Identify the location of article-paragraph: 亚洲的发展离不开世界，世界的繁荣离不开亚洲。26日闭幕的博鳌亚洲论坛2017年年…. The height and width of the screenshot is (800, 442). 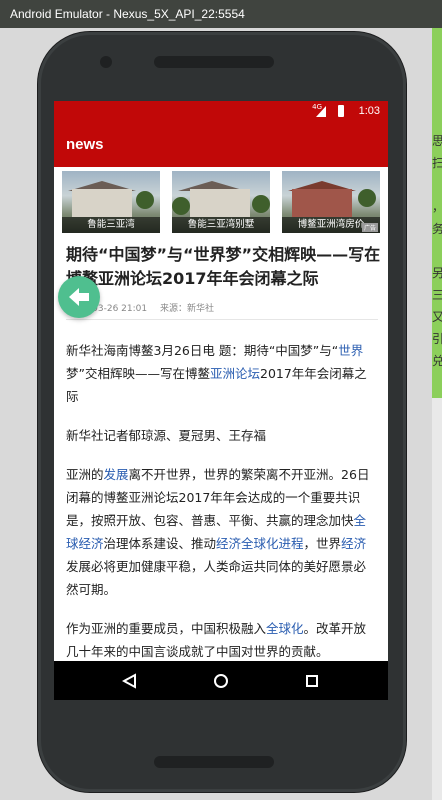
(222, 532).